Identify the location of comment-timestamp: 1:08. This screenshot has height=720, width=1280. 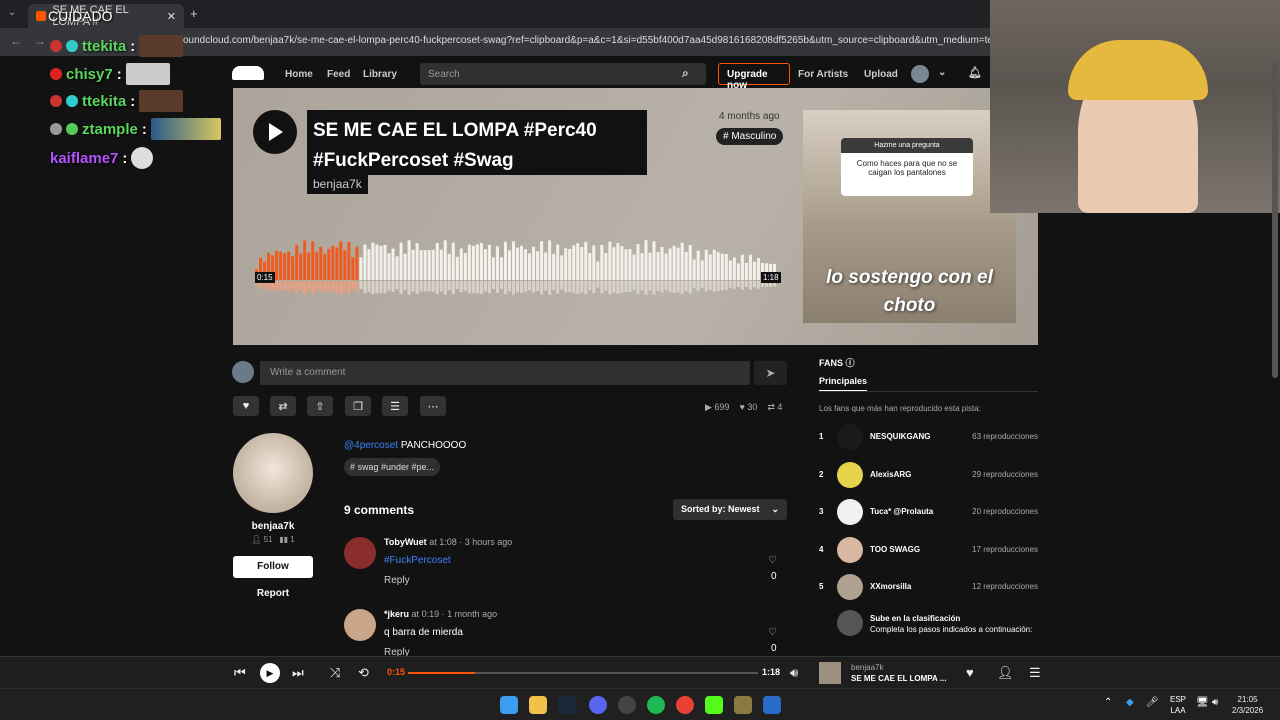
(448, 542).